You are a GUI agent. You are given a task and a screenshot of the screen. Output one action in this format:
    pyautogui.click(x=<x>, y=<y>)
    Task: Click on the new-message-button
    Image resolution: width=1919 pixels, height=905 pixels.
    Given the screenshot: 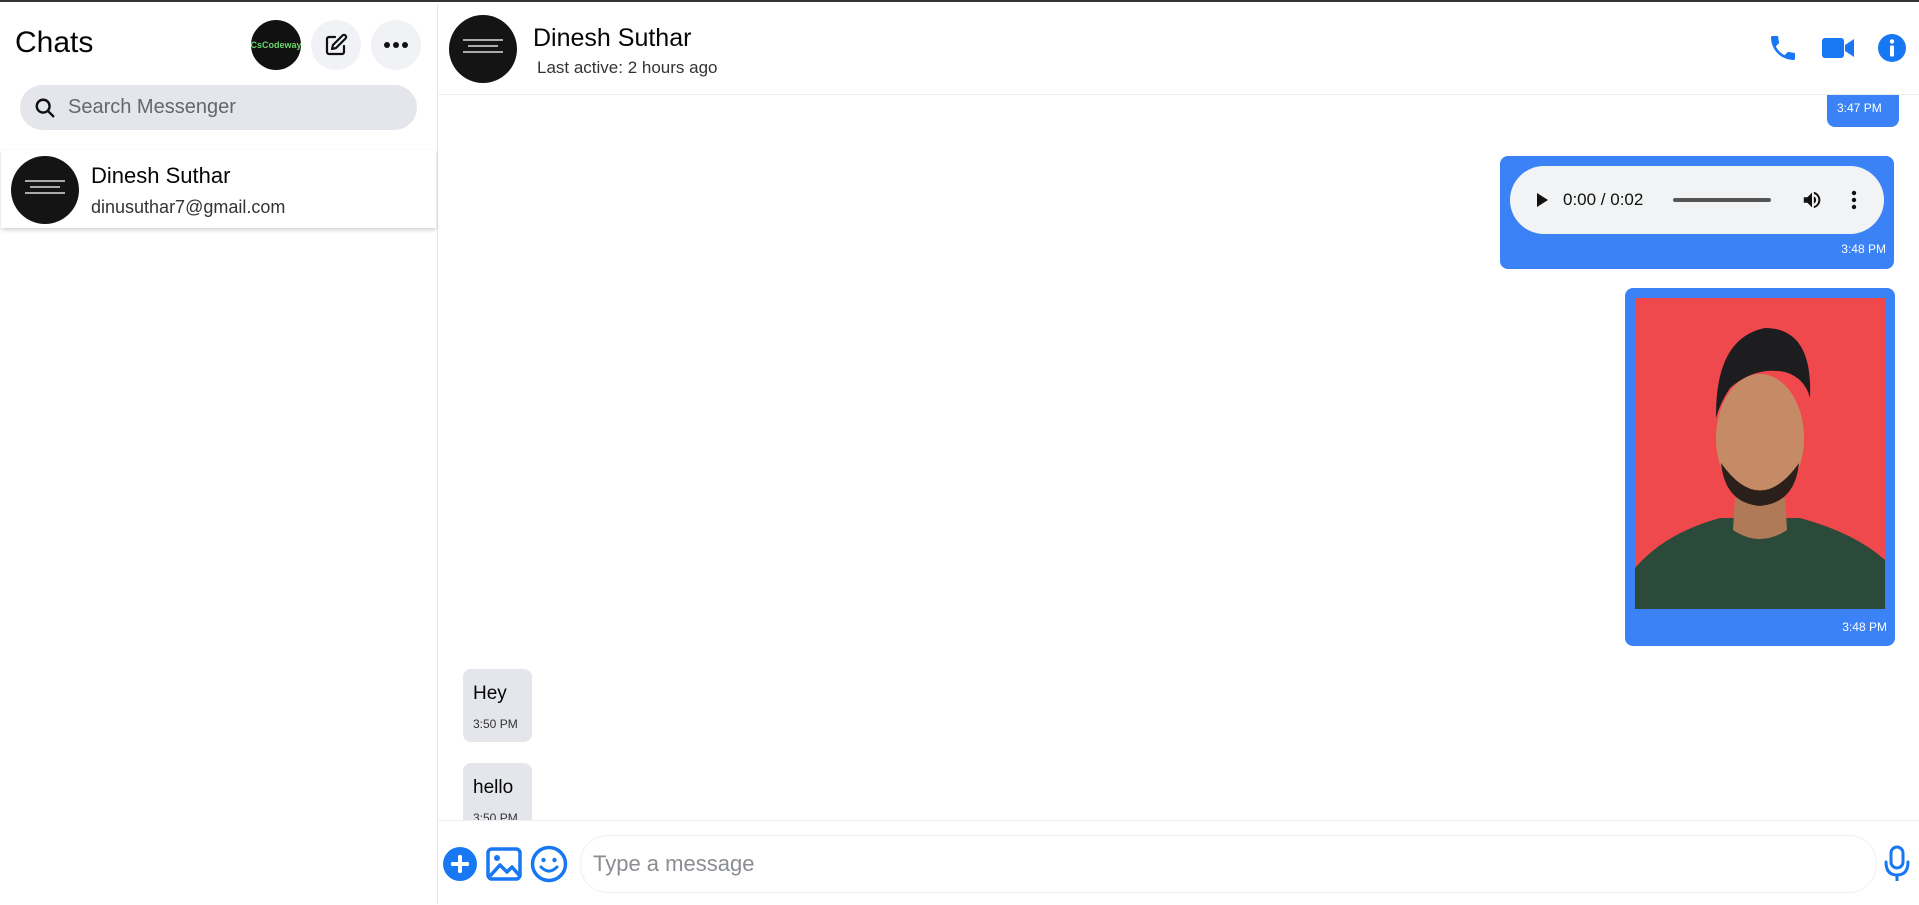 What is the action you would take?
    pyautogui.click(x=336, y=45)
    